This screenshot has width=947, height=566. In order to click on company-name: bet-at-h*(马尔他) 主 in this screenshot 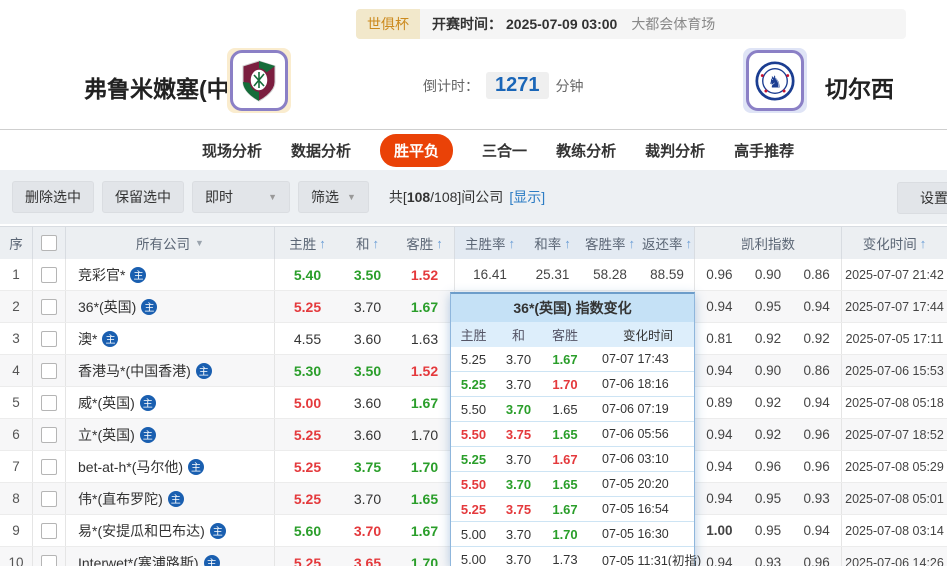, I will do `click(170, 466)`.